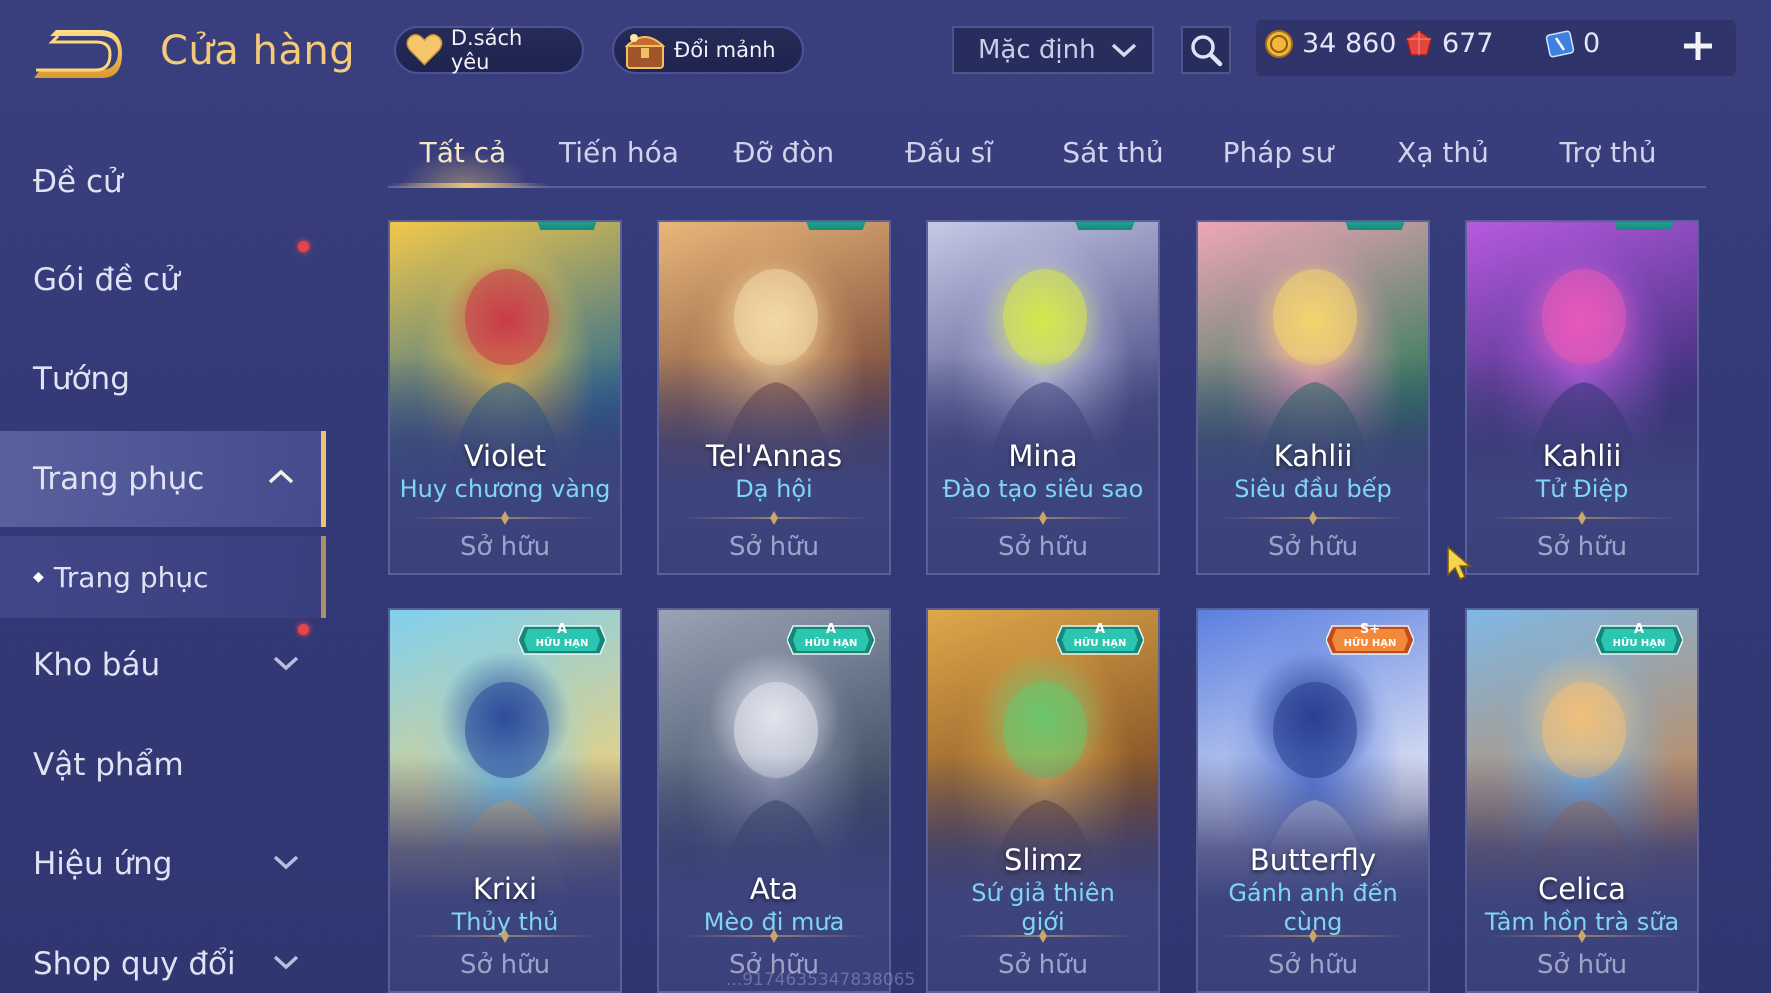 The height and width of the screenshot is (993, 1771). What do you see at coordinates (163, 379) in the screenshot?
I see `sidebar-item-heroes: Tướng` at bounding box center [163, 379].